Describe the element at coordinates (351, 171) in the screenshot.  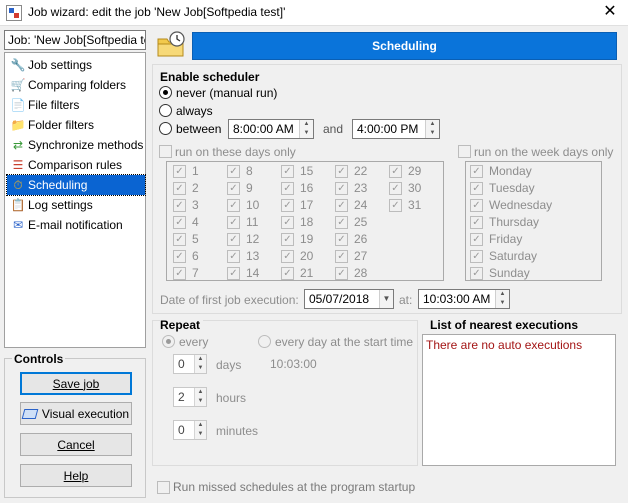
I see `day-checkbox-22: 22` at that location.